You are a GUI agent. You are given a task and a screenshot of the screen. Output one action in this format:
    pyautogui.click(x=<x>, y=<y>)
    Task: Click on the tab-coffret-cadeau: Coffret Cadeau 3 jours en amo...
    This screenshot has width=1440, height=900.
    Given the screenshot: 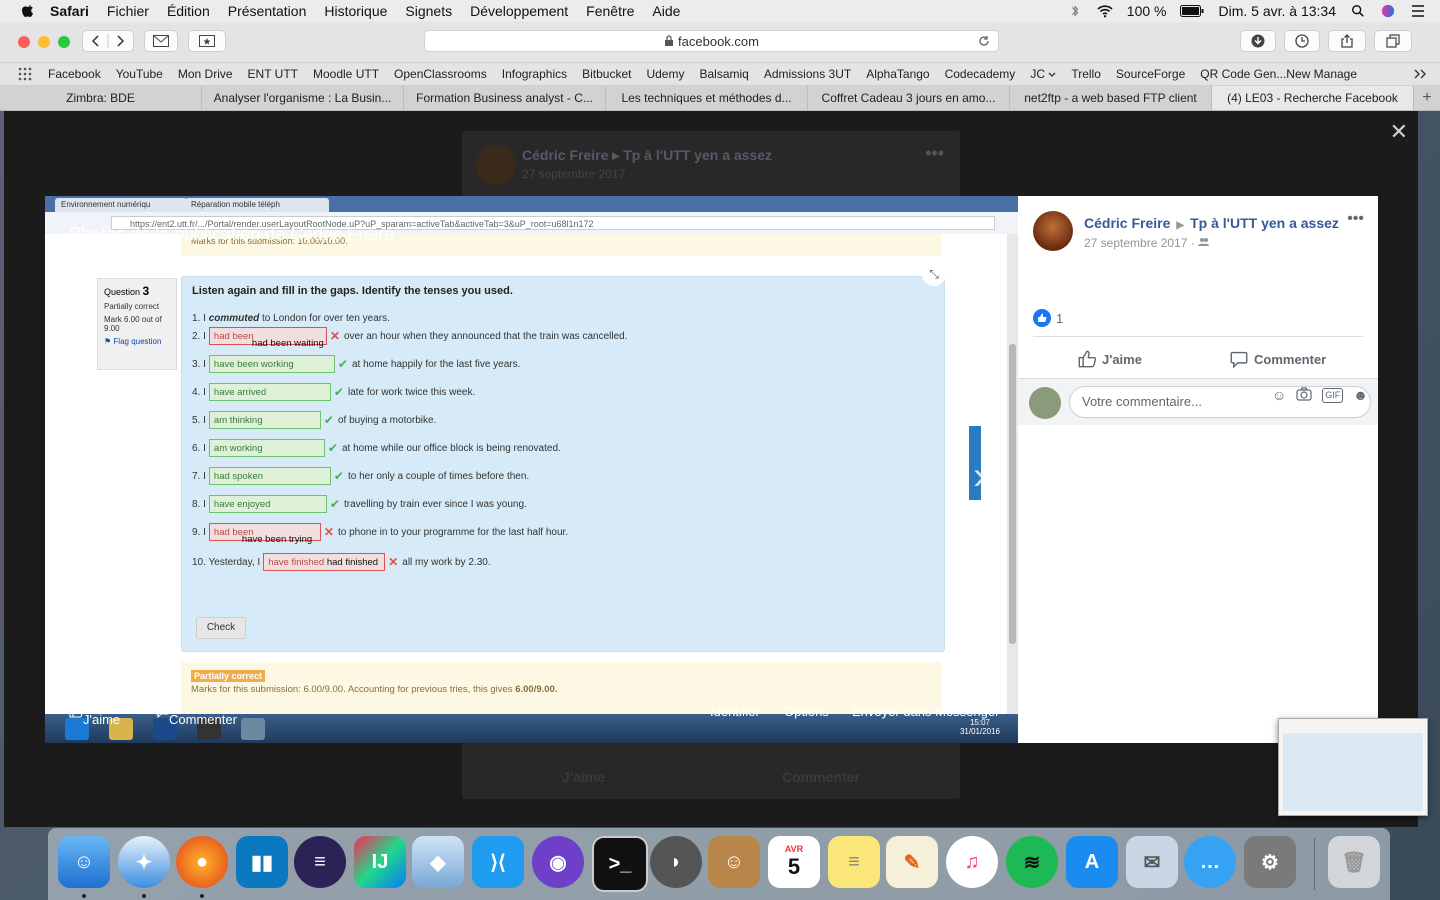 What is the action you would take?
    pyautogui.click(x=909, y=98)
    